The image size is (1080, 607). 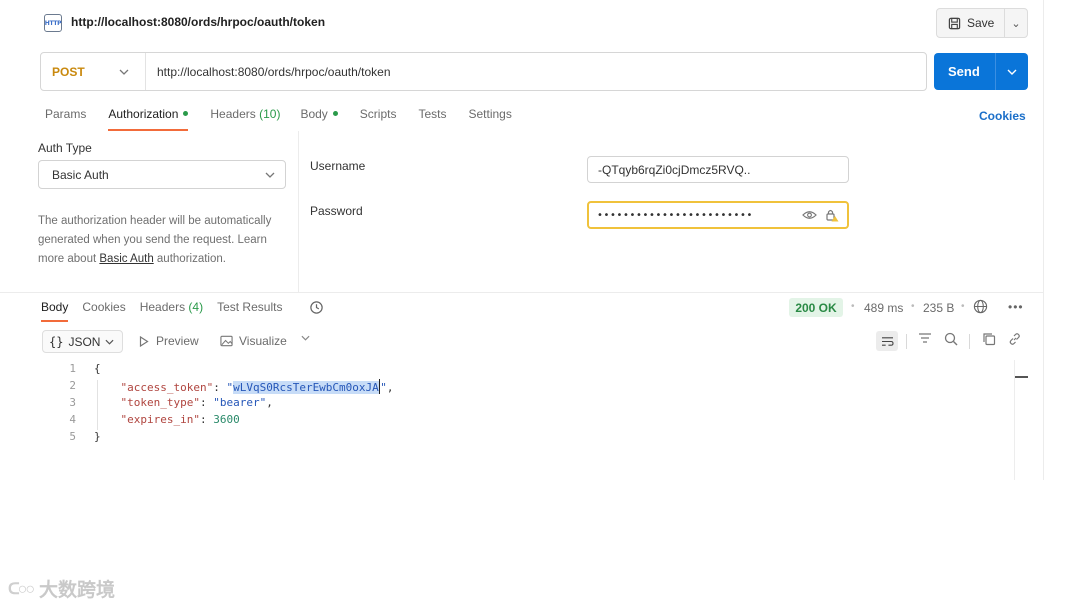 I want to click on save-dropdown-button: ⌄, so click(x=1016, y=23).